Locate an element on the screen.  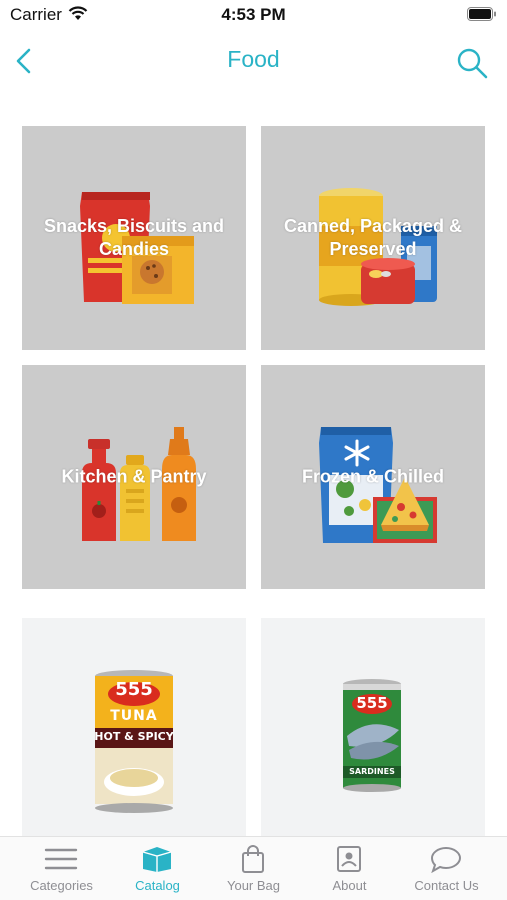
category-label: Kitchen & Pantry is located at coordinates (134, 476).